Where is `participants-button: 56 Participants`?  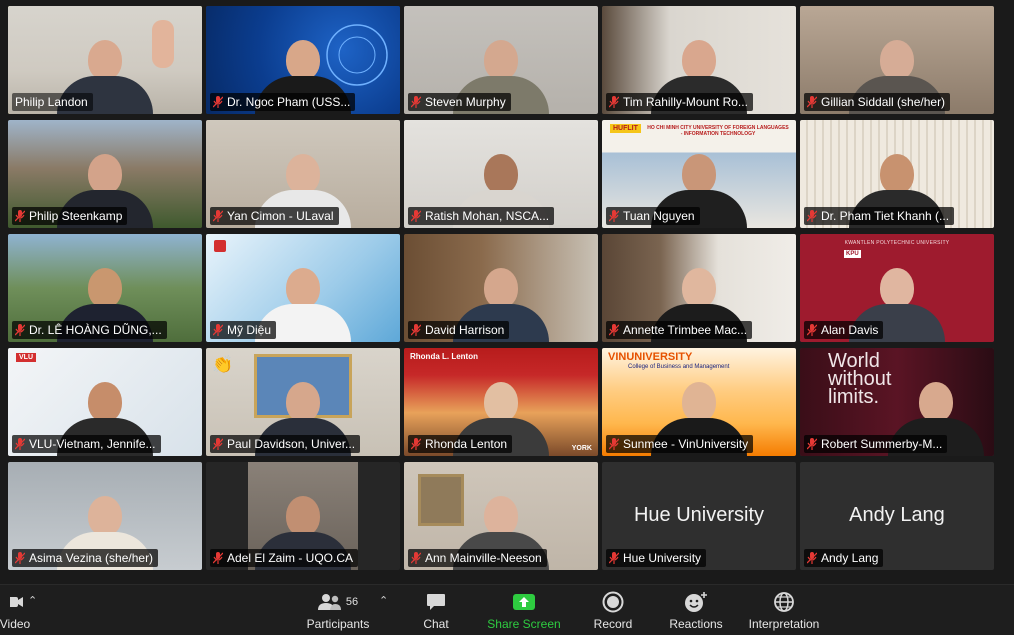 participants-button: 56 Participants is located at coordinates (338, 610).